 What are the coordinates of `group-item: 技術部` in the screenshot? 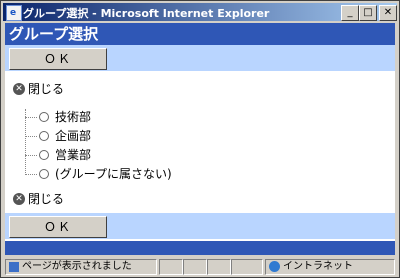 It's located at (55, 117).